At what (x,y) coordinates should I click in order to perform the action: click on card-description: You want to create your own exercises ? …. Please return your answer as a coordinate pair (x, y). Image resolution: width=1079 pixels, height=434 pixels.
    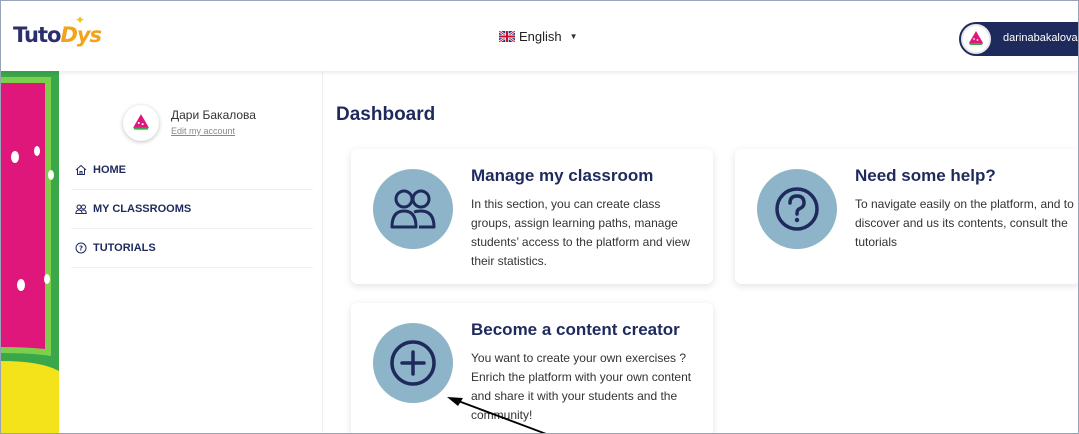
    Looking at the image, I should click on (581, 386).